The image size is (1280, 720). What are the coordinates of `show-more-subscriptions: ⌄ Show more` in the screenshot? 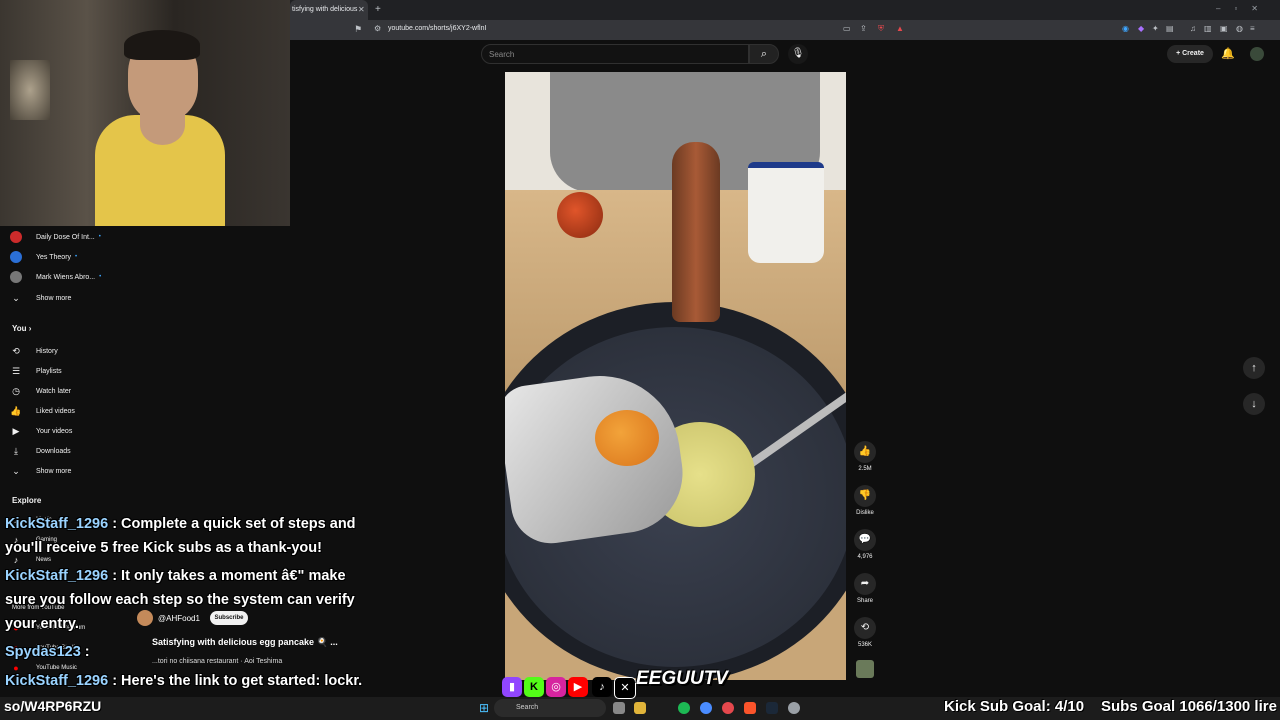 It's located at (40, 298).